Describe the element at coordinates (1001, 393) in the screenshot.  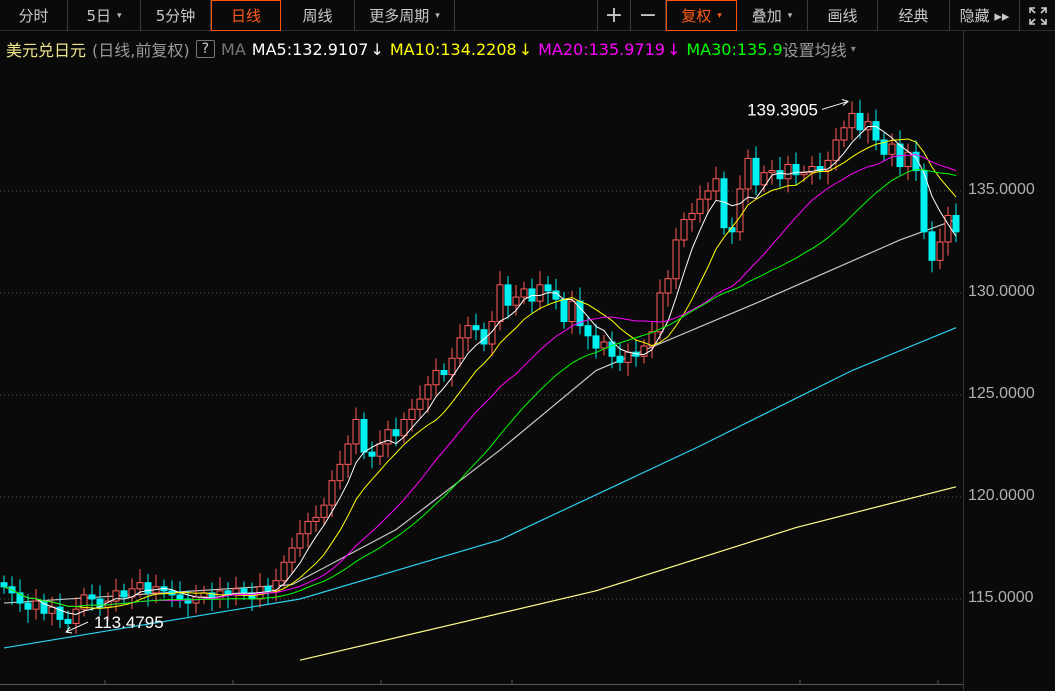
I see `y-tick-label: 125.0000` at that location.